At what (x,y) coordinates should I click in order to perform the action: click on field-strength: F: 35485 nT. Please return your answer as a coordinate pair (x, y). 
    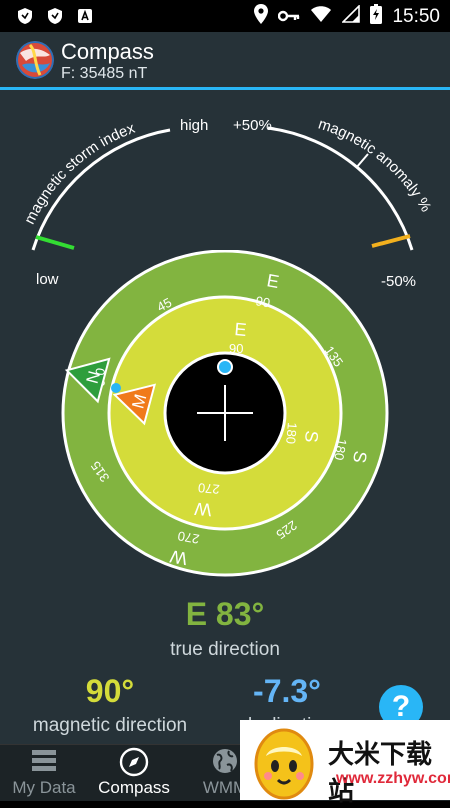
    Looking at the image, I should click on (104, 73).